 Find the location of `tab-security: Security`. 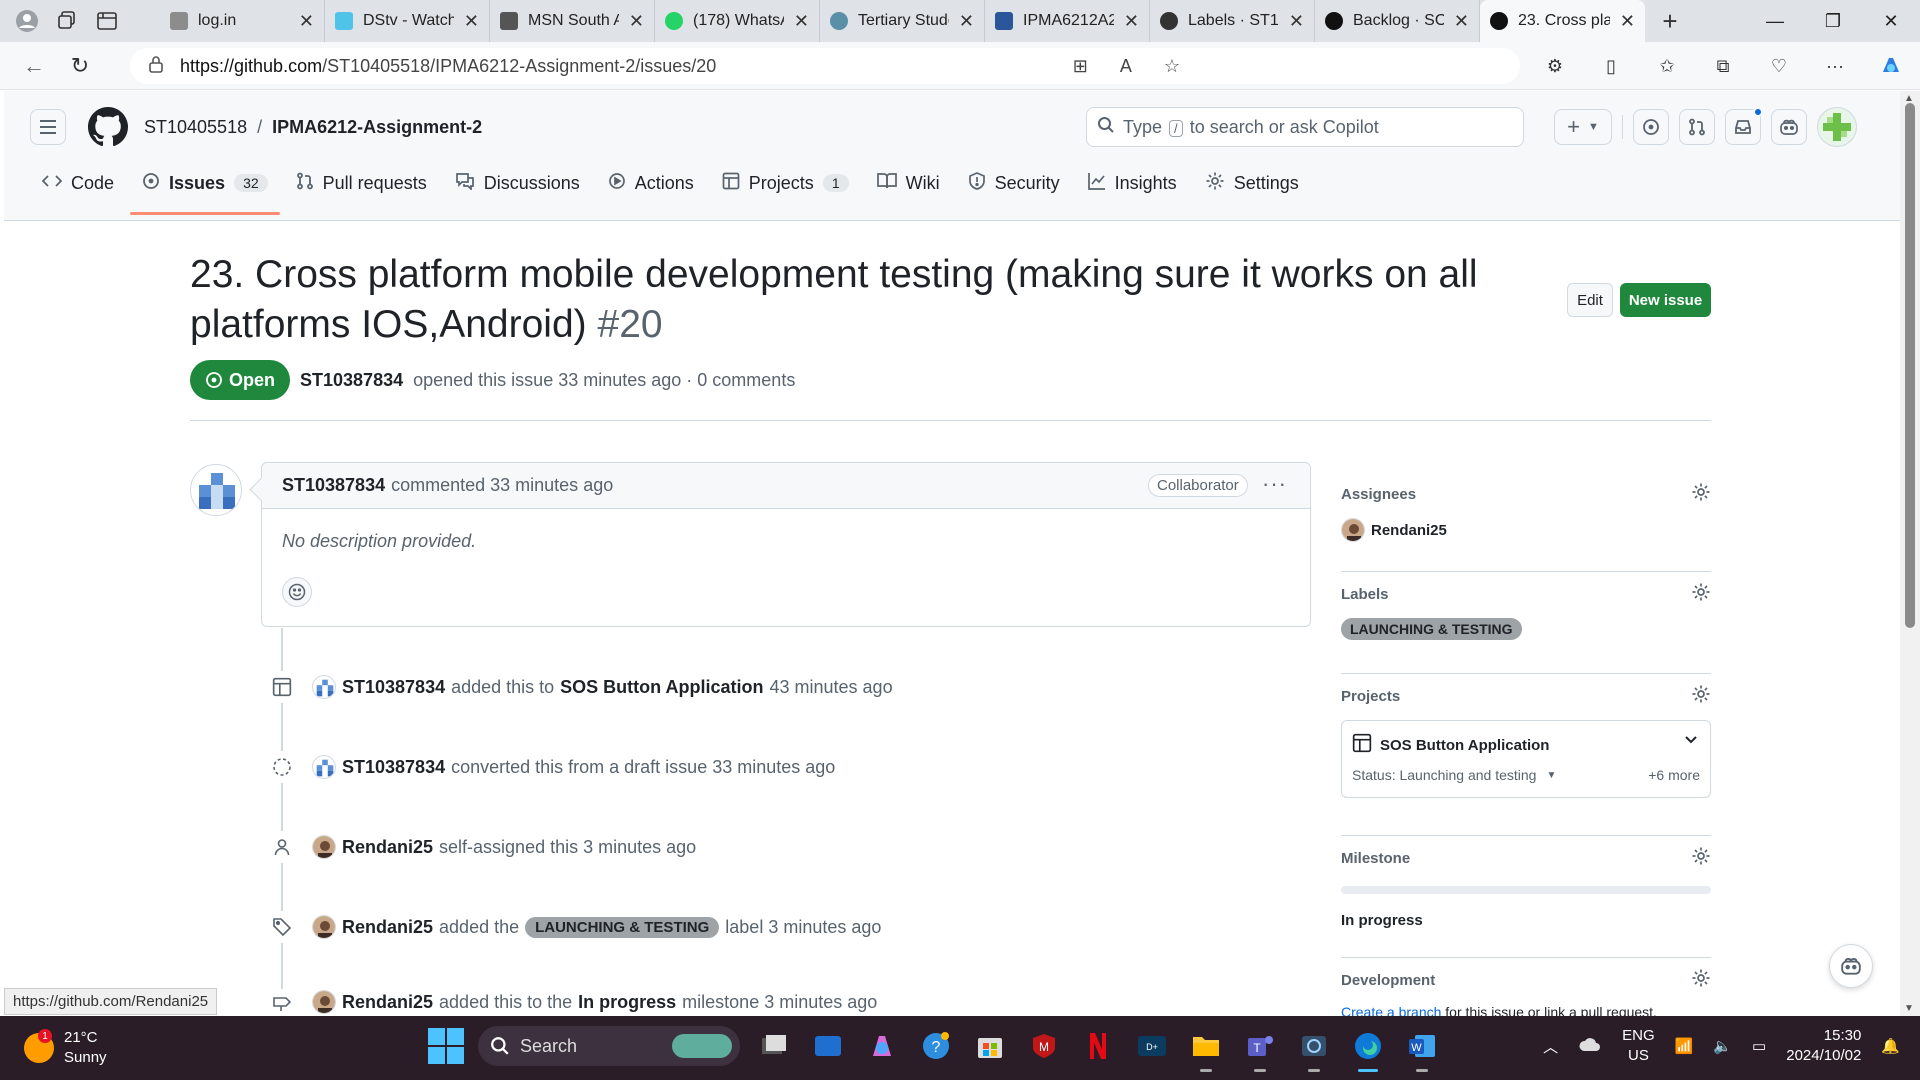

tab-security: Security is located at coordinates (1014, 183).